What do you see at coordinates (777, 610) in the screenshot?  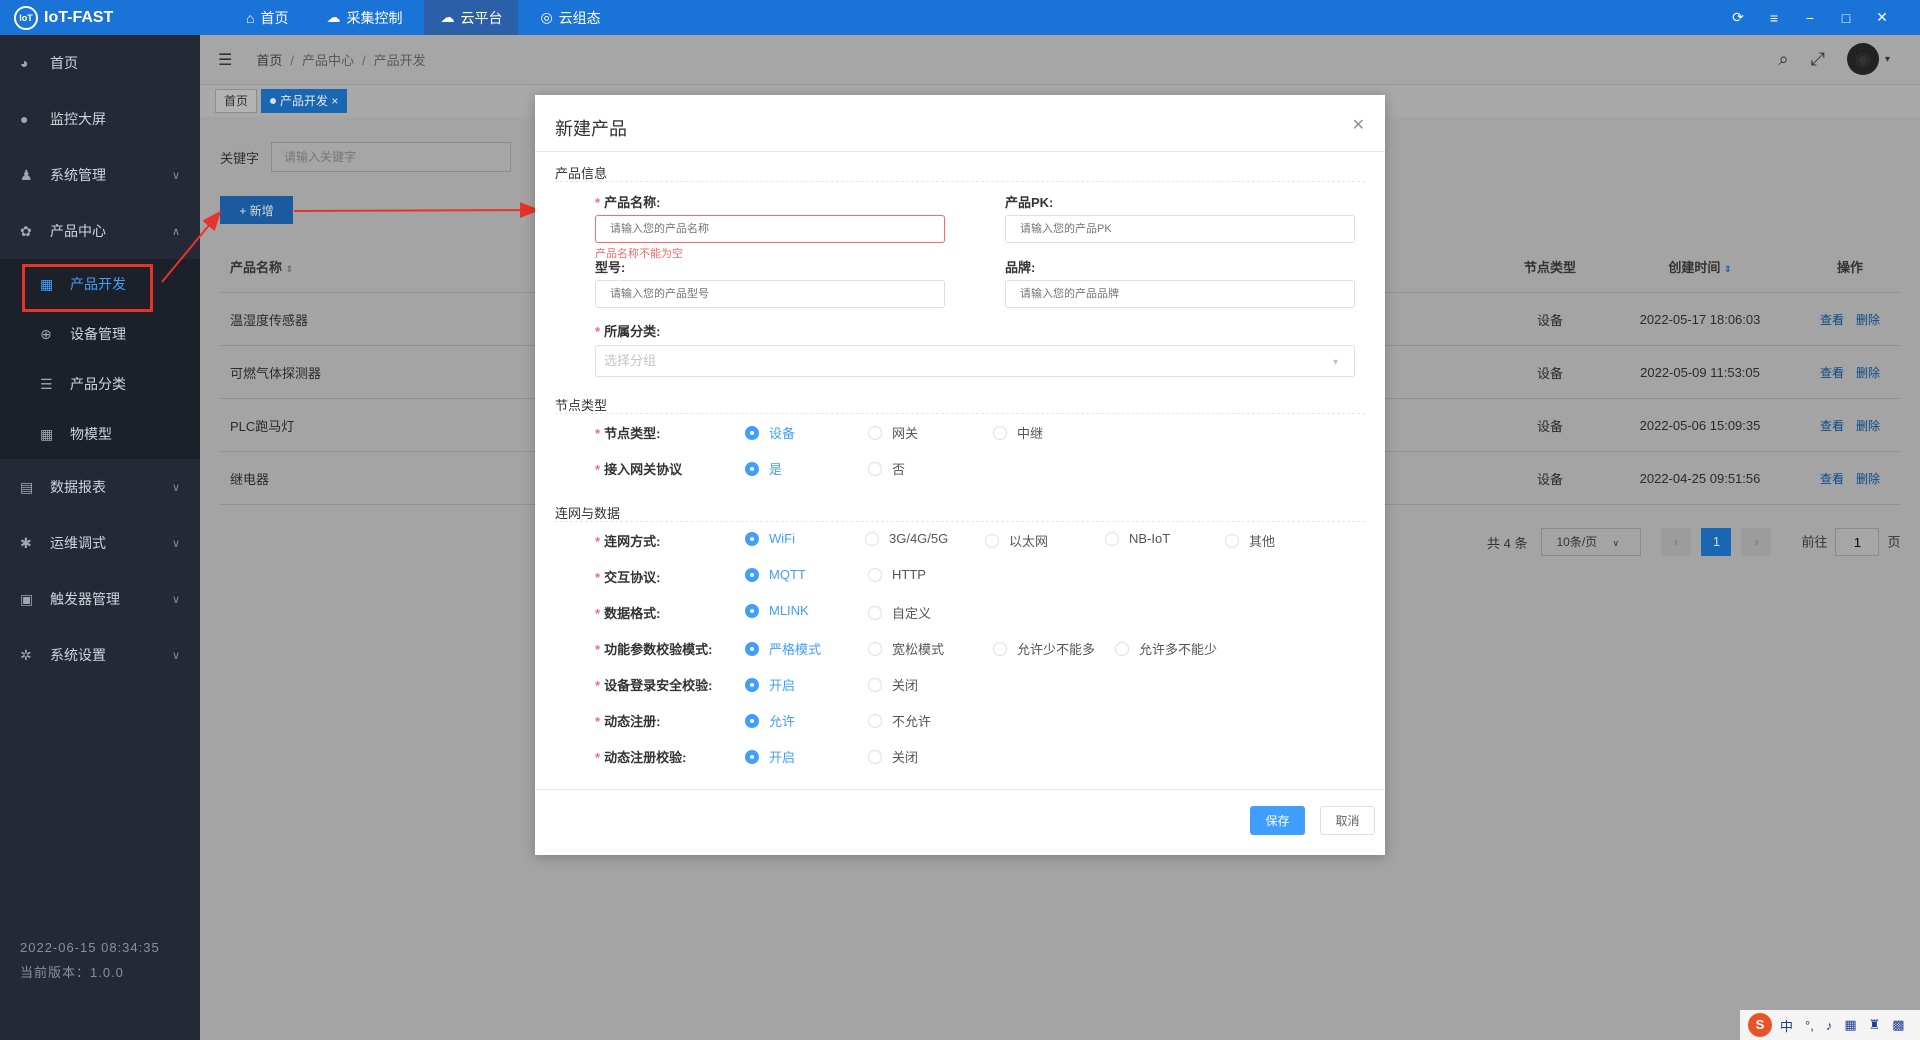 I see `format-radio-mlink: MLINK` at bounding box center [777, 610].